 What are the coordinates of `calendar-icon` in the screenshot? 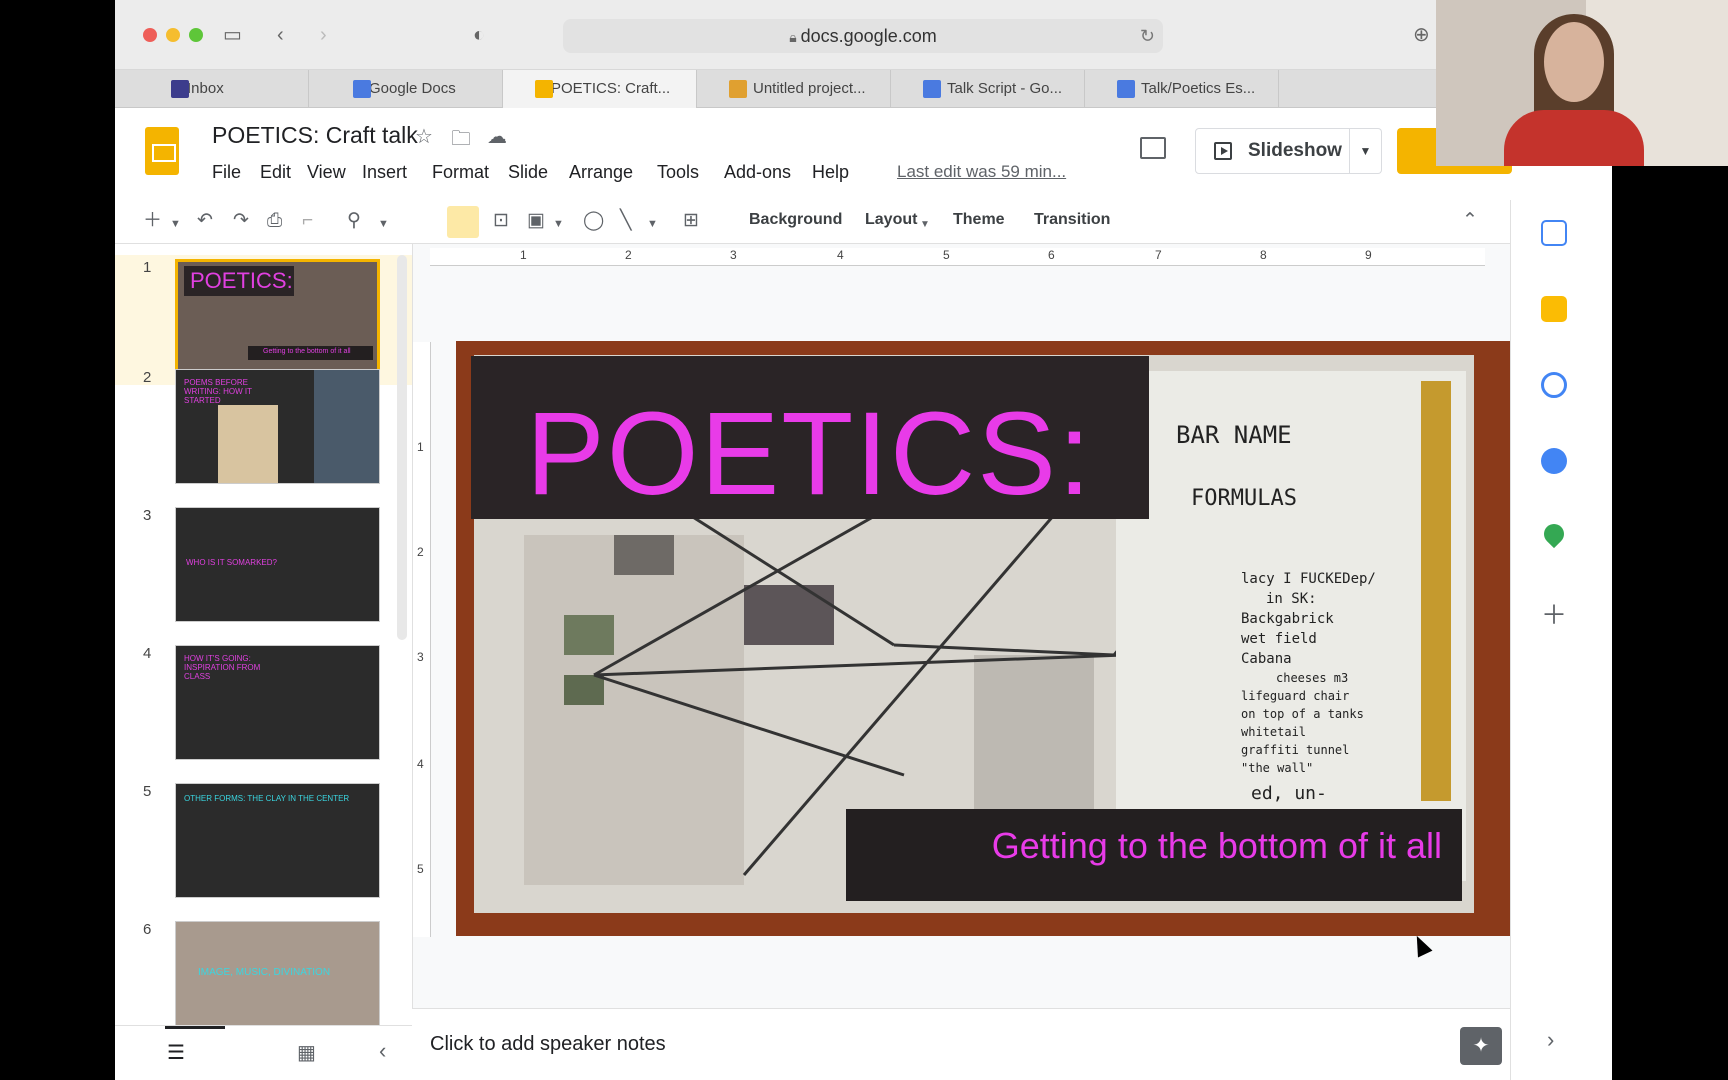 It's located at (1554, 233).